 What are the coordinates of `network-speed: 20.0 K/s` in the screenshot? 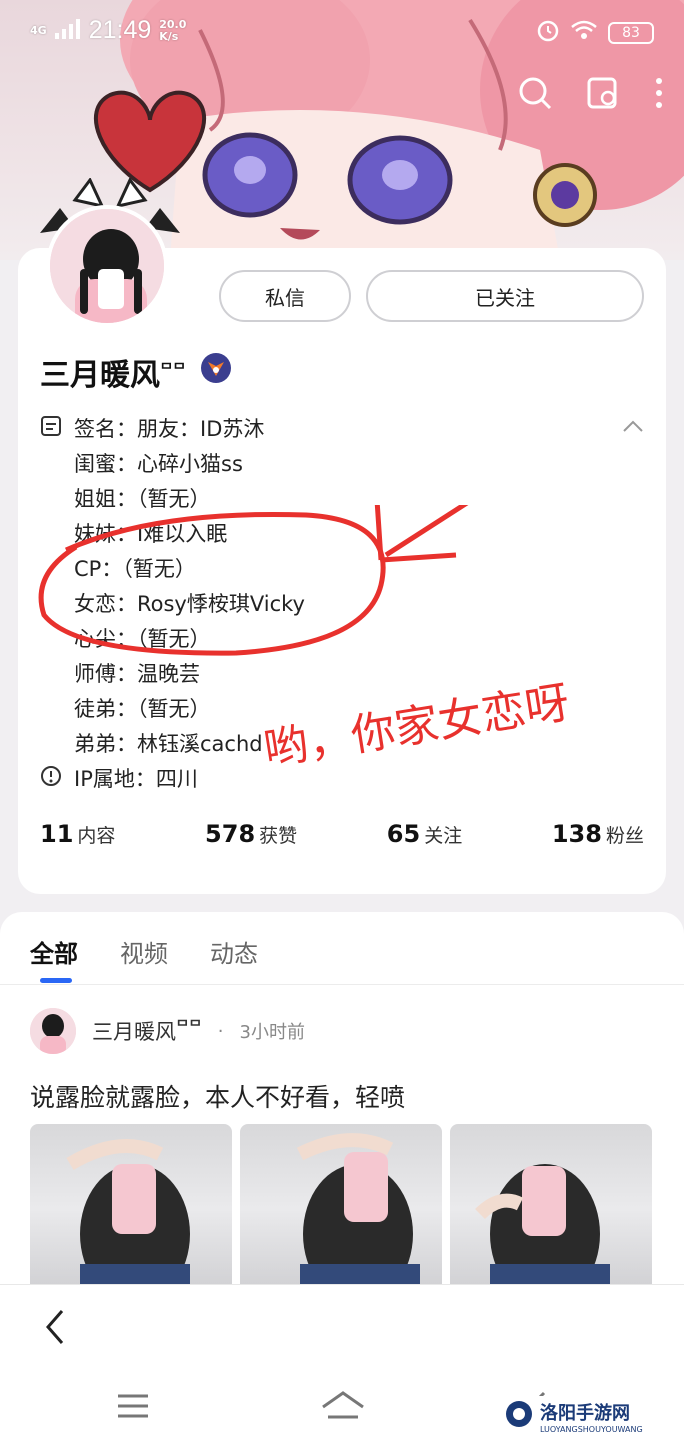 It's located at (173, 30).